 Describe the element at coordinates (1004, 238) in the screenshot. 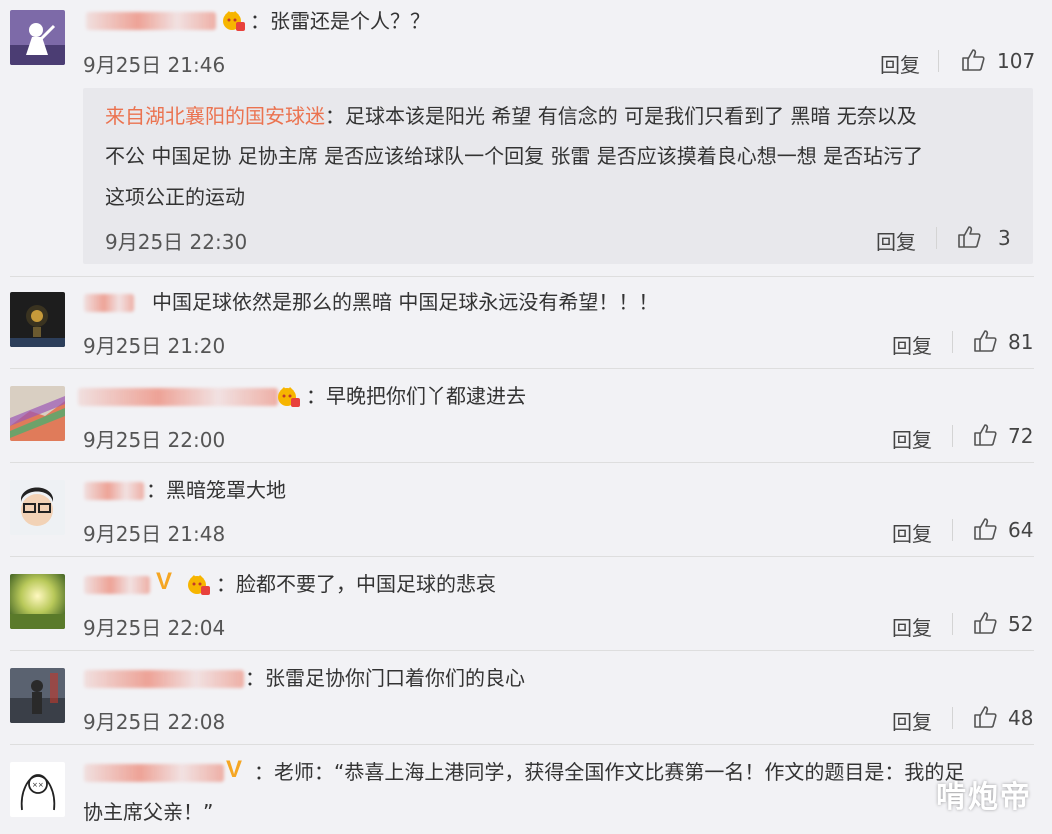

I see `like-count: 3` at that location.